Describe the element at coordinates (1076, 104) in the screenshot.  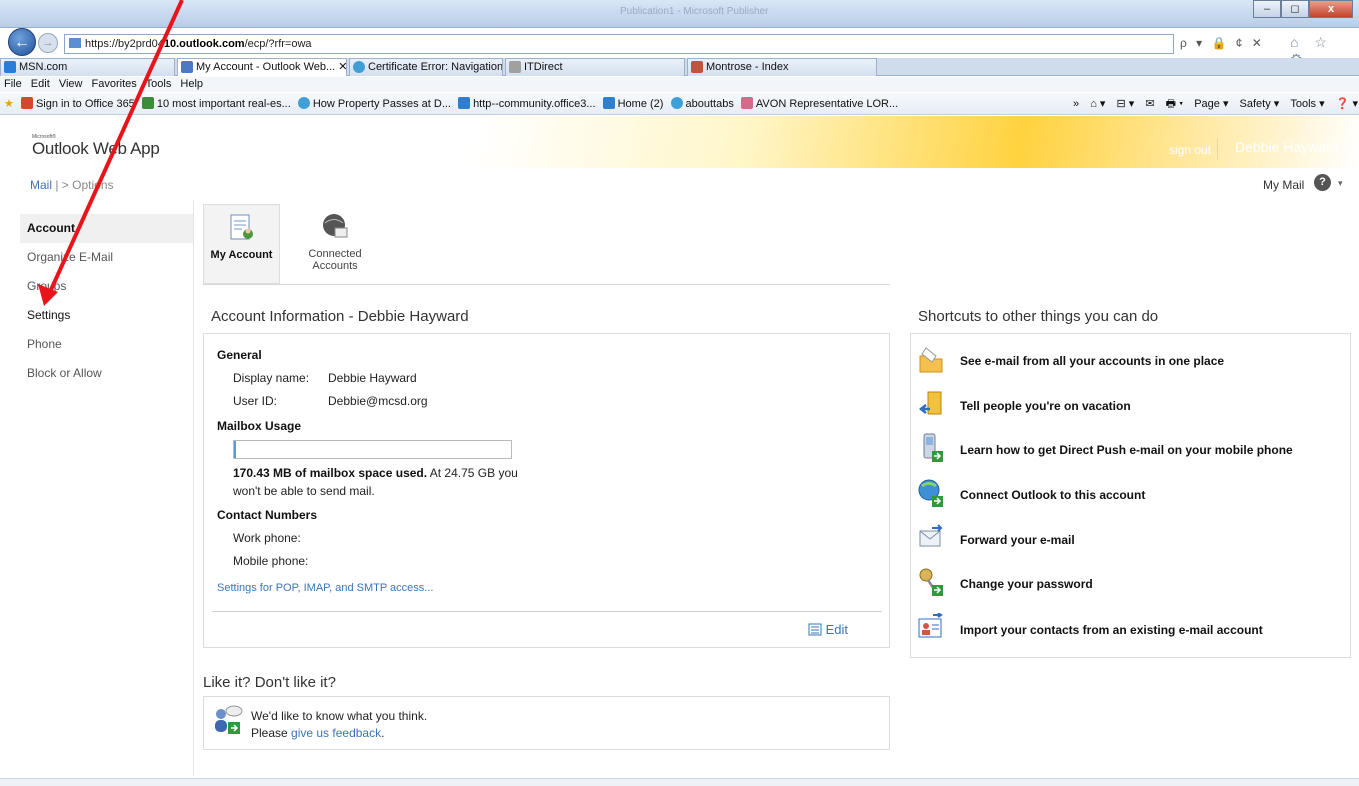
I see `more-favorites-button: »` at that location.